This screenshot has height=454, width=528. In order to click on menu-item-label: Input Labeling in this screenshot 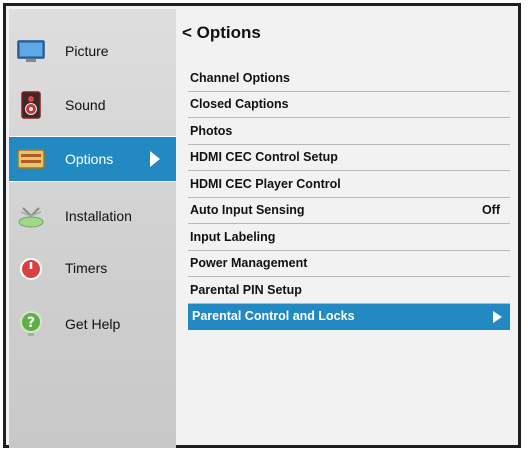, I will do `click(233, 236)`.